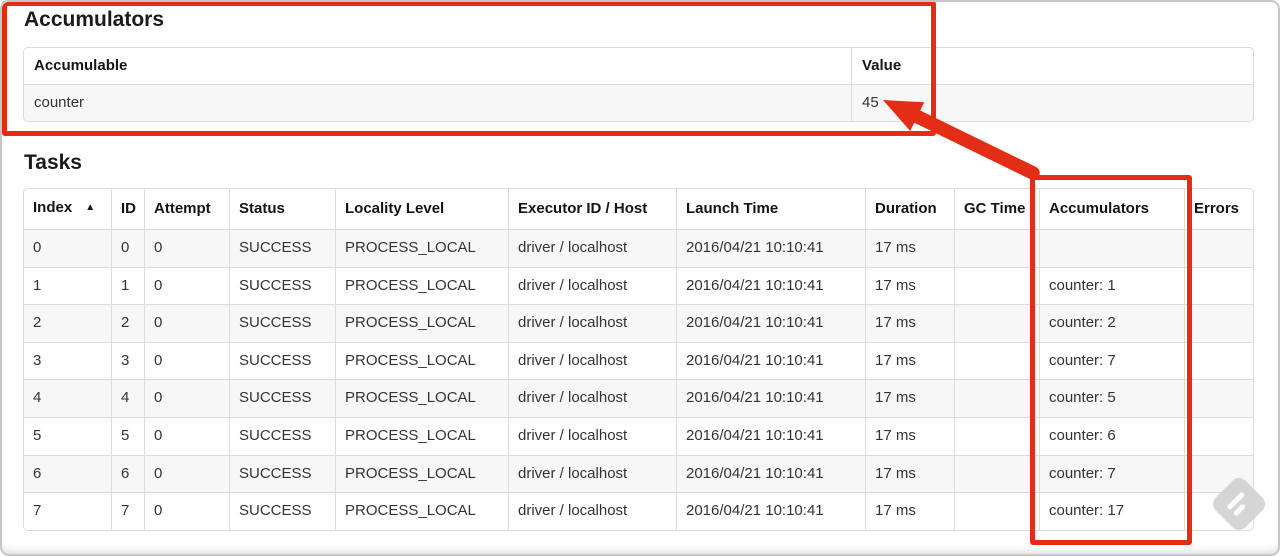 The image size is (1280, 556). Describe the element at coordinates (974, 144) in the screenshot. I see `annotation-arrow-shaft` at that location.